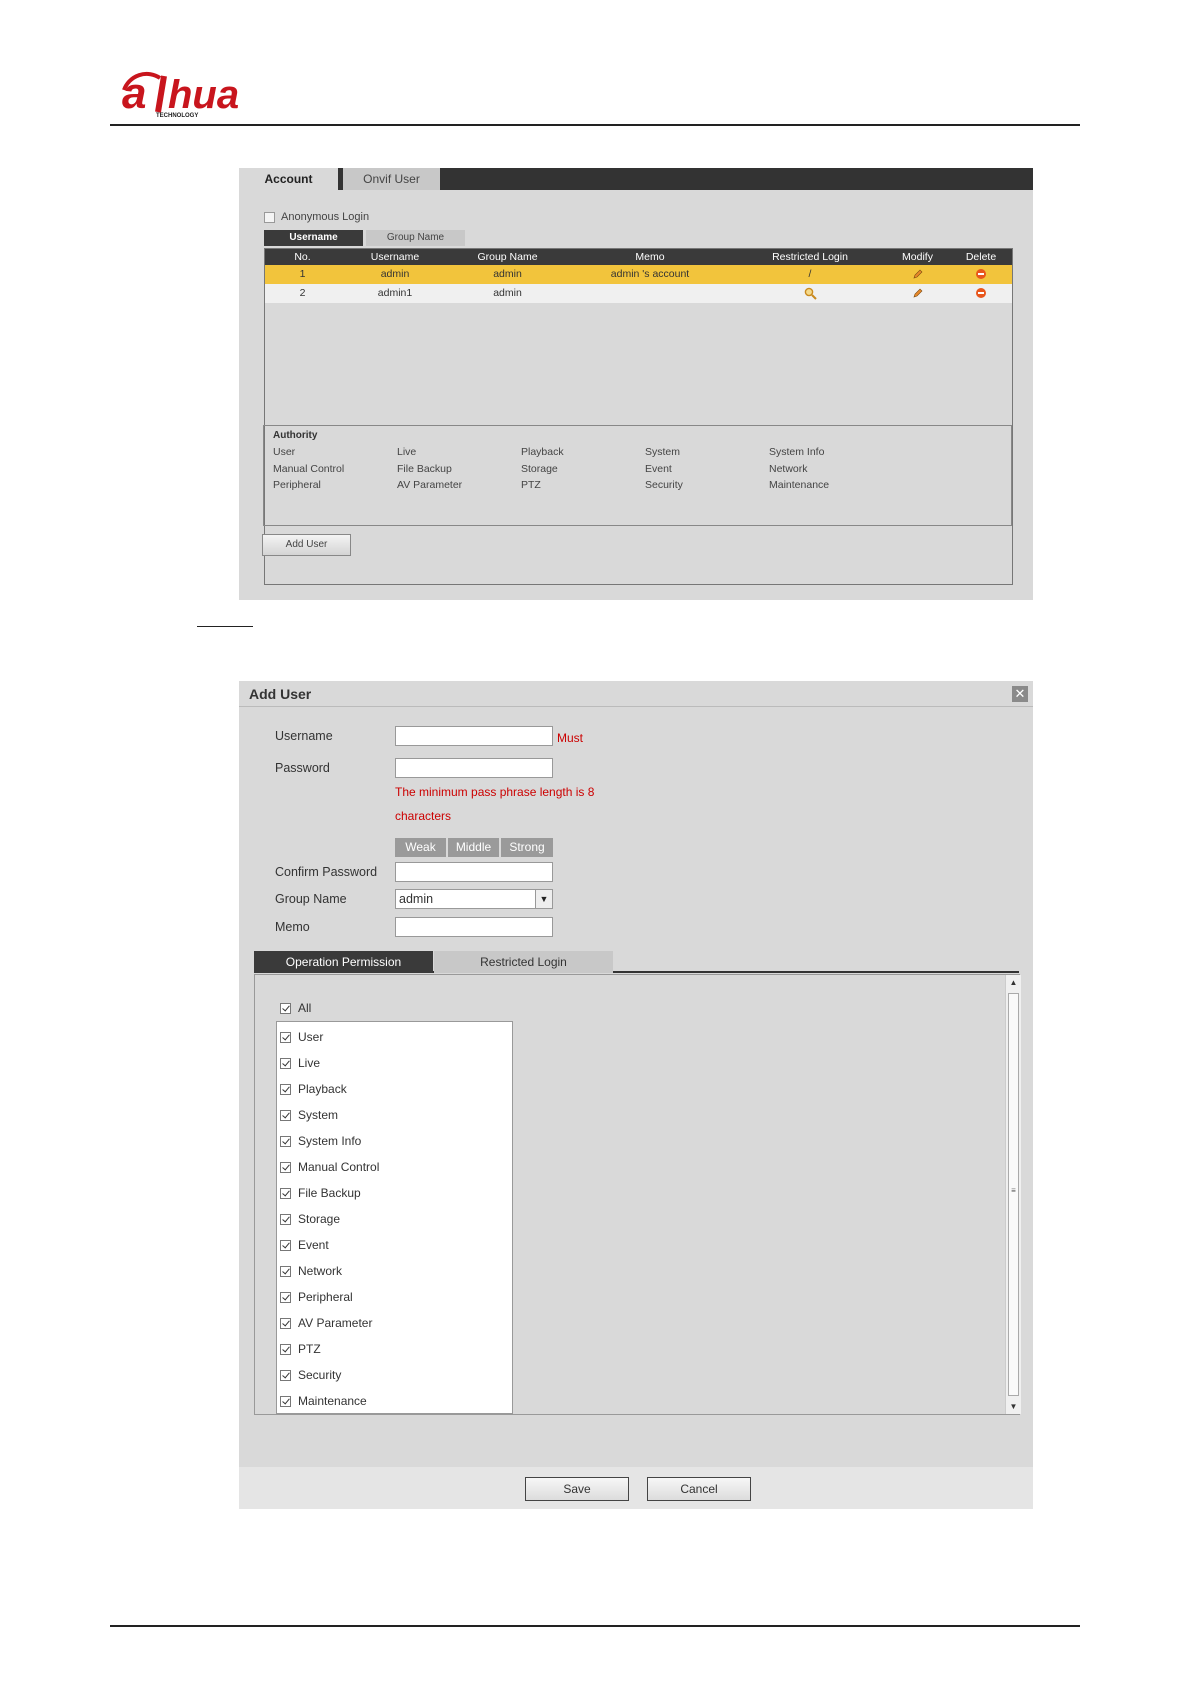 This screenshot has height=1685, width=1192. What do you see at coordinates (343, 962) in the screenshot?
I see `tab-operation-permission: Operation Permission` at bounding box center [343, 962].